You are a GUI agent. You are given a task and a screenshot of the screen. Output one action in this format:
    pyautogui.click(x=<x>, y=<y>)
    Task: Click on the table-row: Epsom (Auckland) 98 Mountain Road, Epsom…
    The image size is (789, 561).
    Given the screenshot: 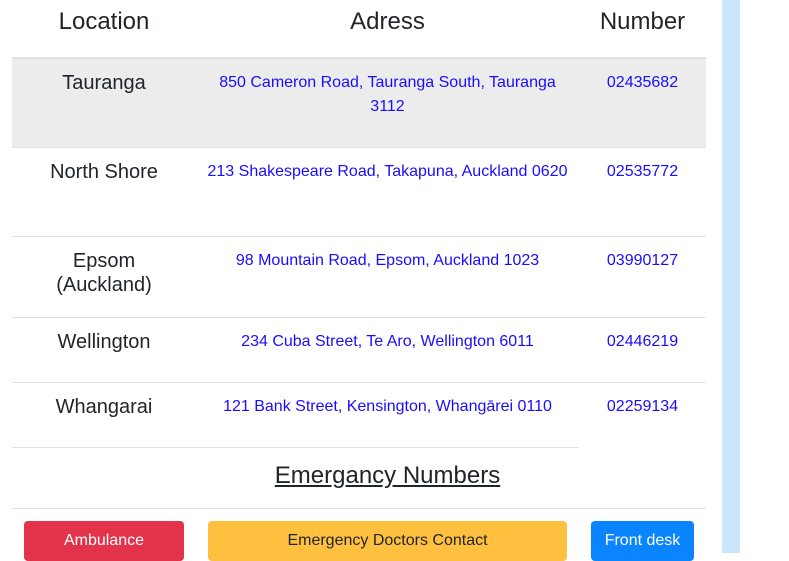 What is the action you would take?
    pyautogui.click(x=359, y=276)
    